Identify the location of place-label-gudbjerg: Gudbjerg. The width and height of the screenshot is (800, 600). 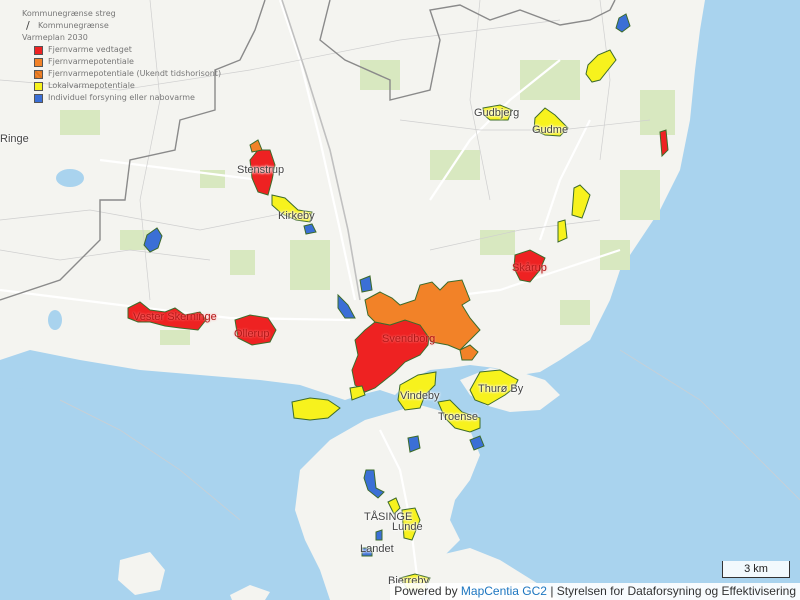
(497, 113).